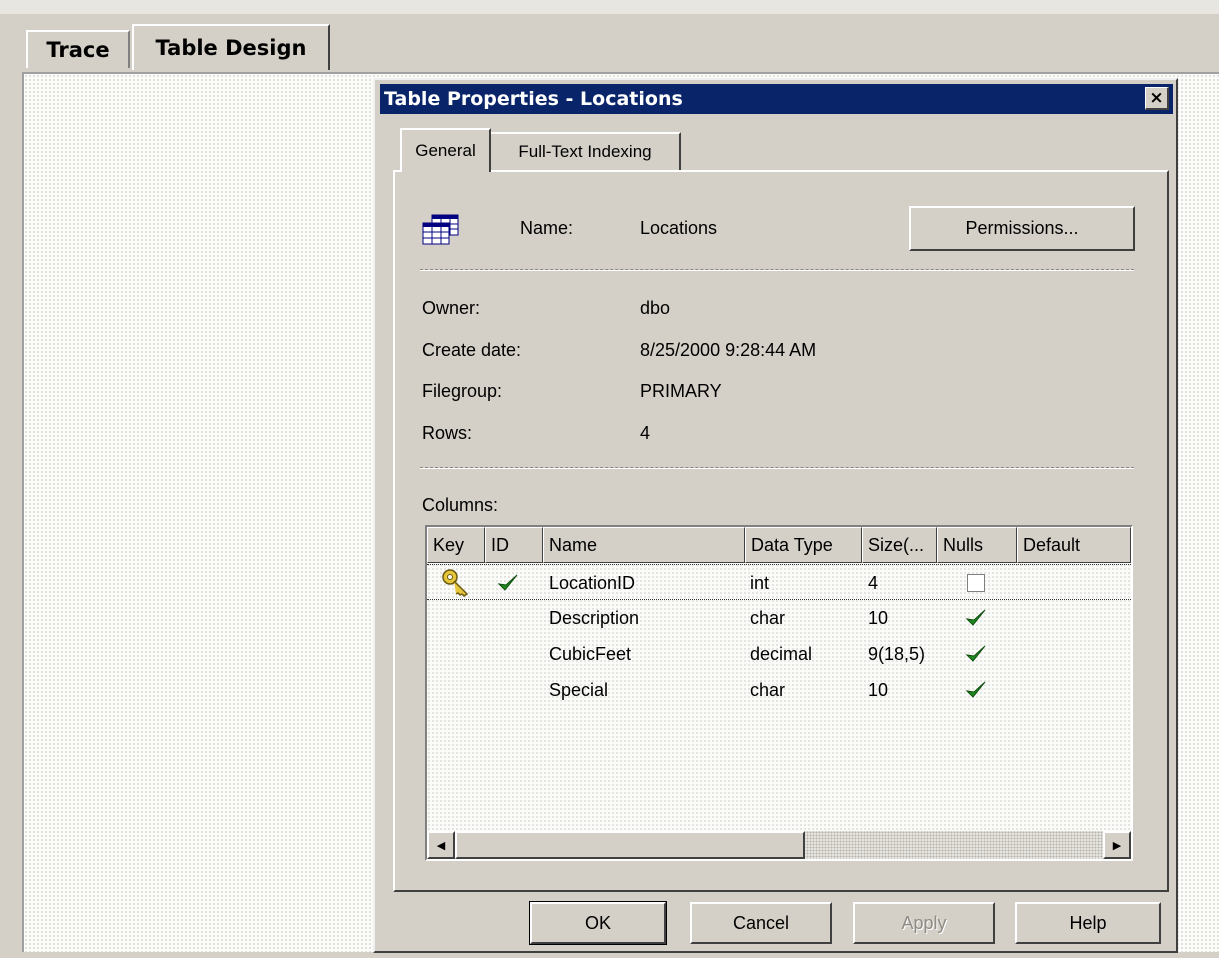 Image resolution: width=1219 pixels, height=958 pixels. I want to click on column-header-name: Name, so click(644, 545).